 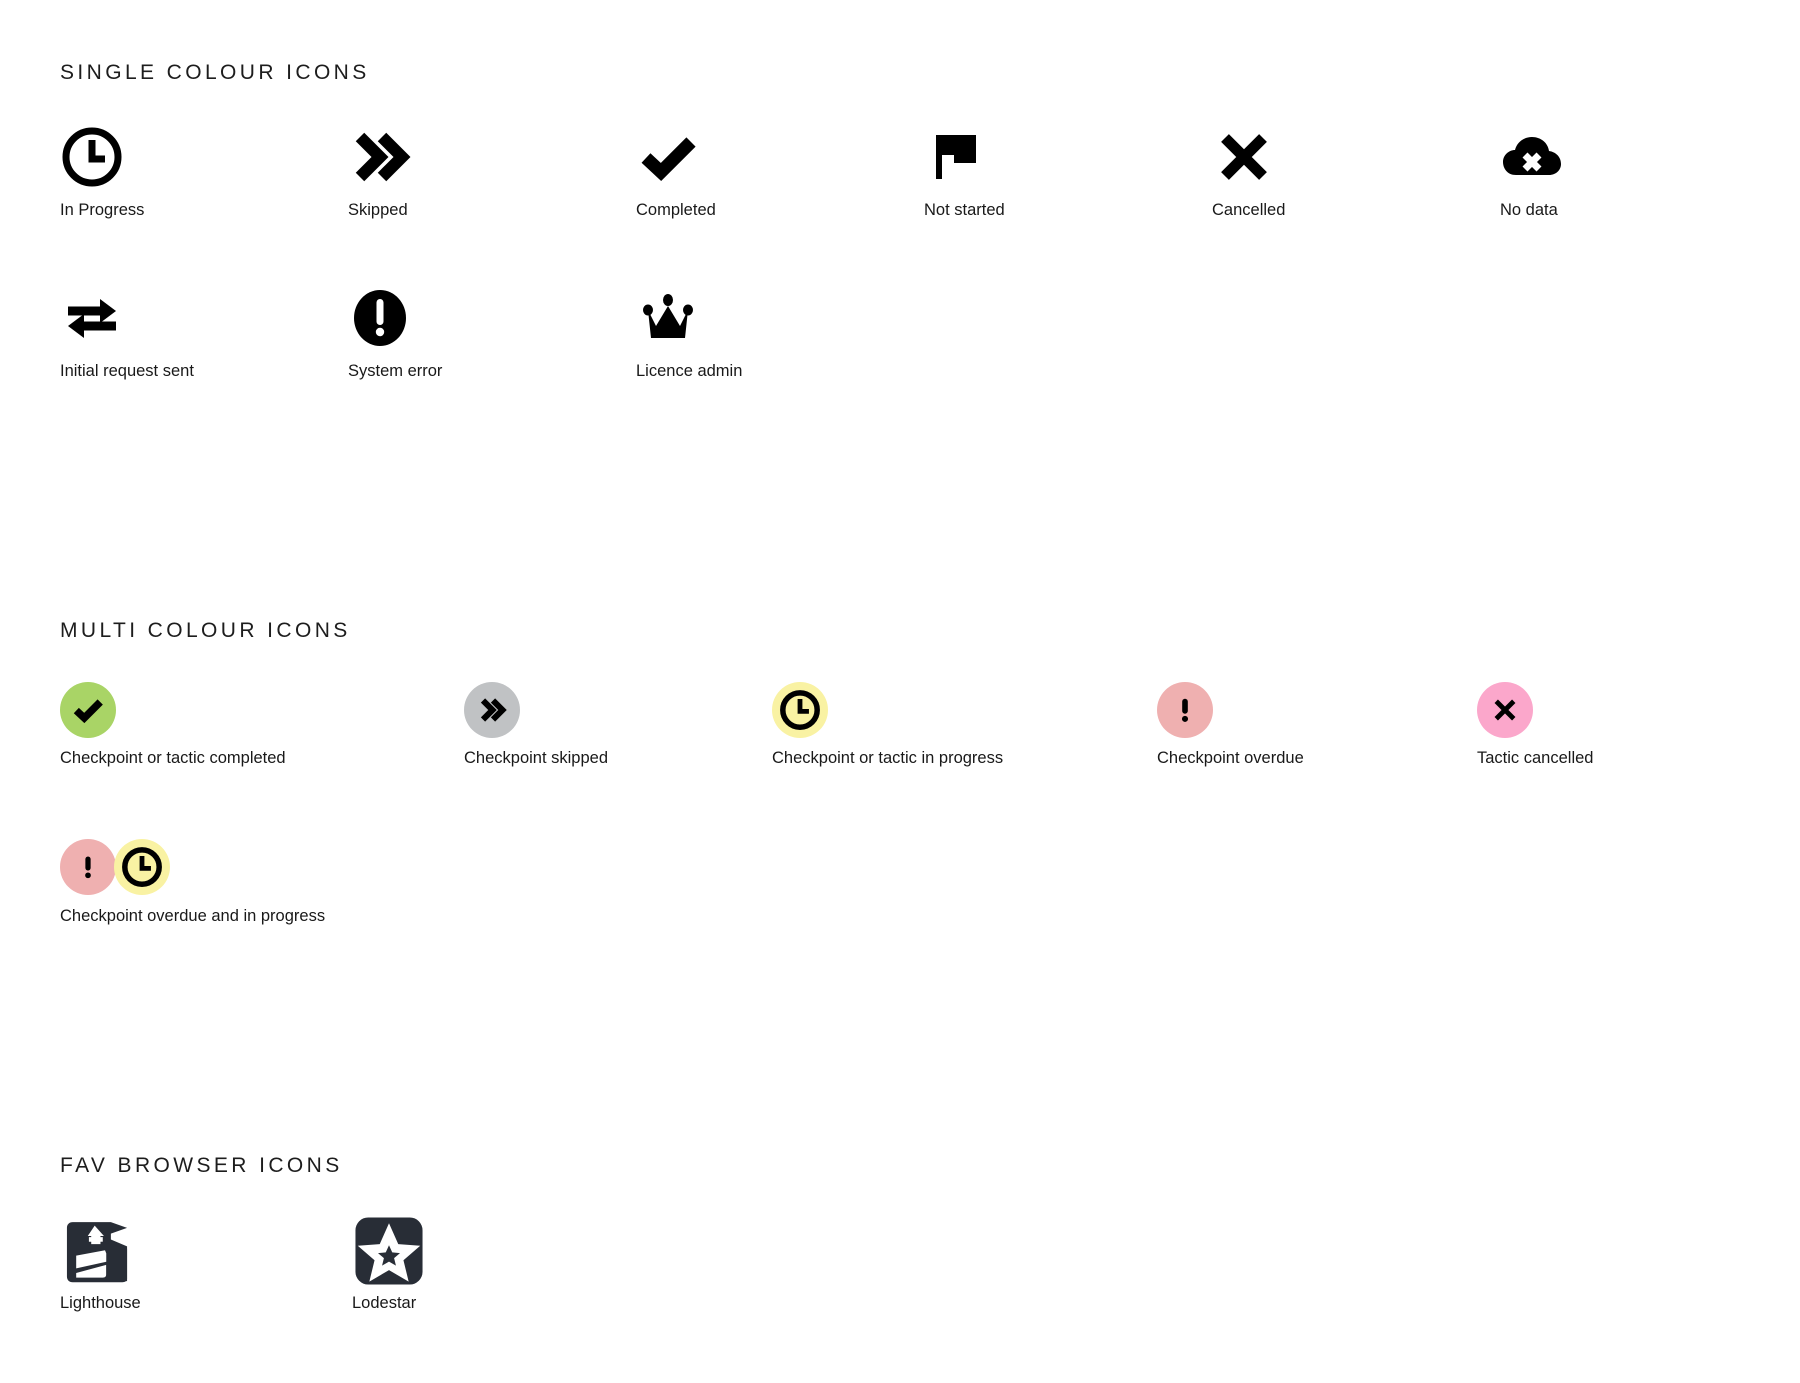 What do you see at coordinates (380, 318) in the screenshot?
I see `exclamation-circle-icon` at bounding box center [380, 318].